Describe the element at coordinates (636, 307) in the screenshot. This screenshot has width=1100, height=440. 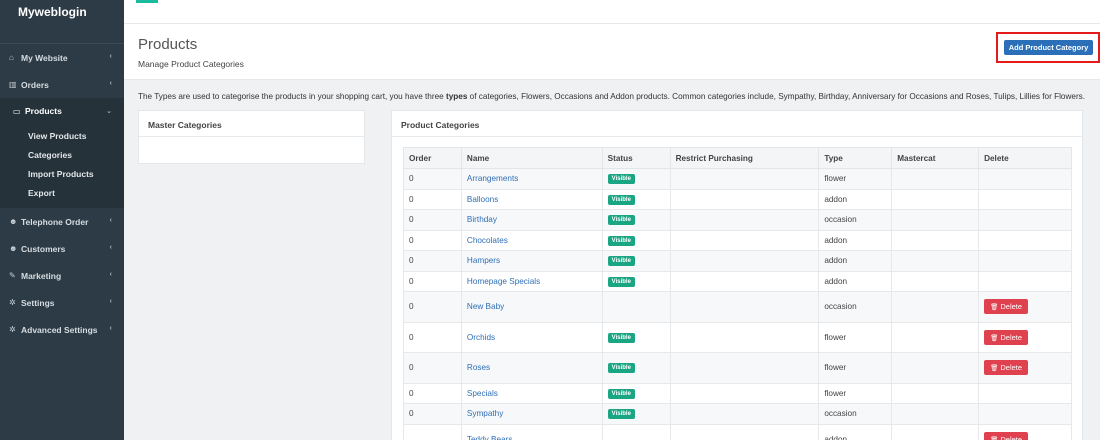
I see `cell-status` at that location.